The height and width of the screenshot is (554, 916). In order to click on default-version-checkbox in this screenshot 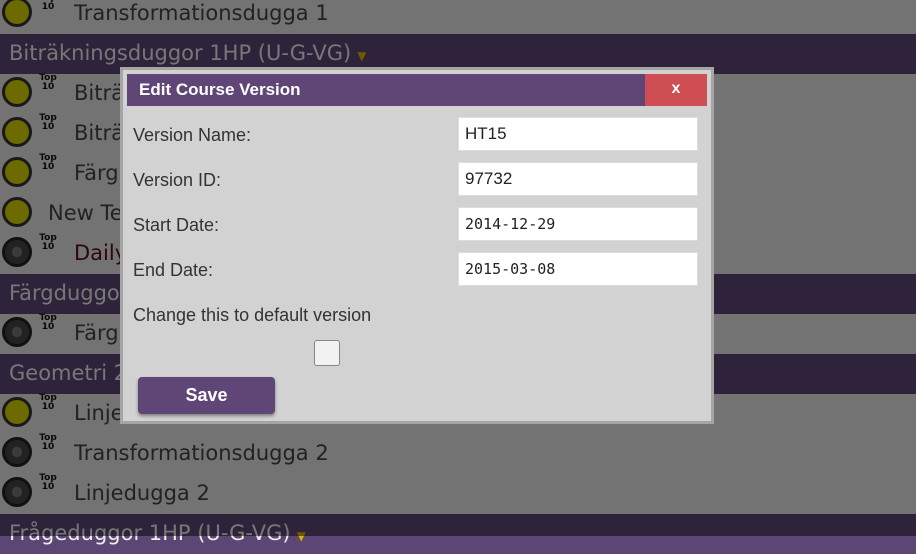, I will do `click(327, 353)`.